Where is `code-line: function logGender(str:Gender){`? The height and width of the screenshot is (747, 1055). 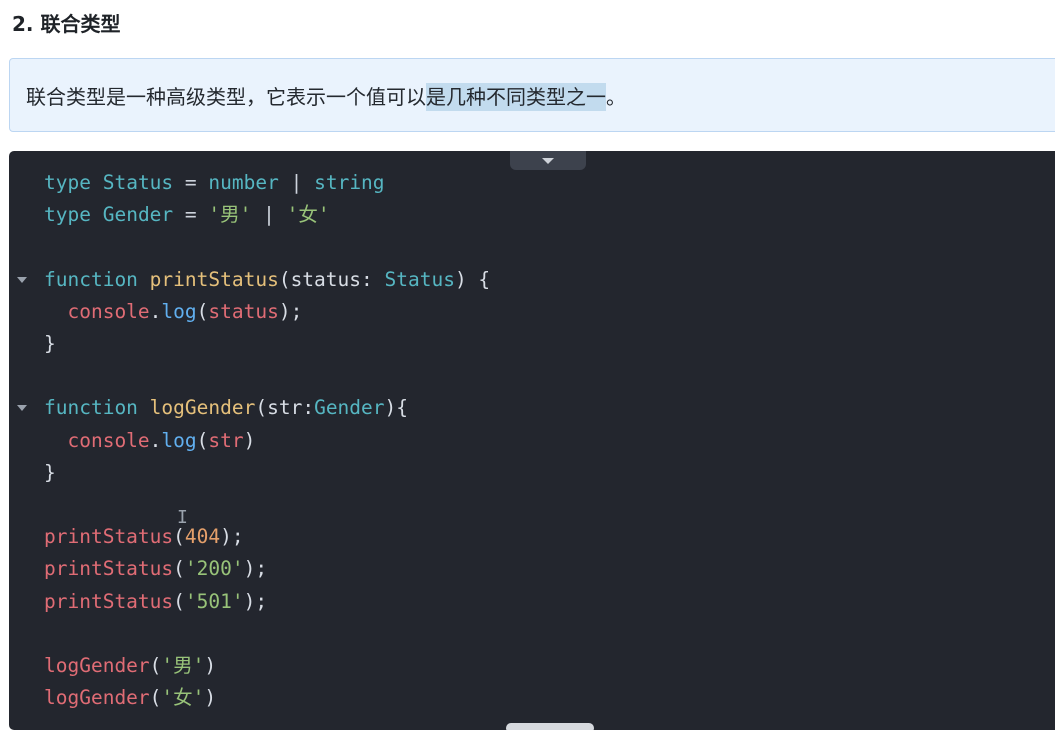 code-line: function logGender(str:Gender){ is located at coordinates (226, 408).